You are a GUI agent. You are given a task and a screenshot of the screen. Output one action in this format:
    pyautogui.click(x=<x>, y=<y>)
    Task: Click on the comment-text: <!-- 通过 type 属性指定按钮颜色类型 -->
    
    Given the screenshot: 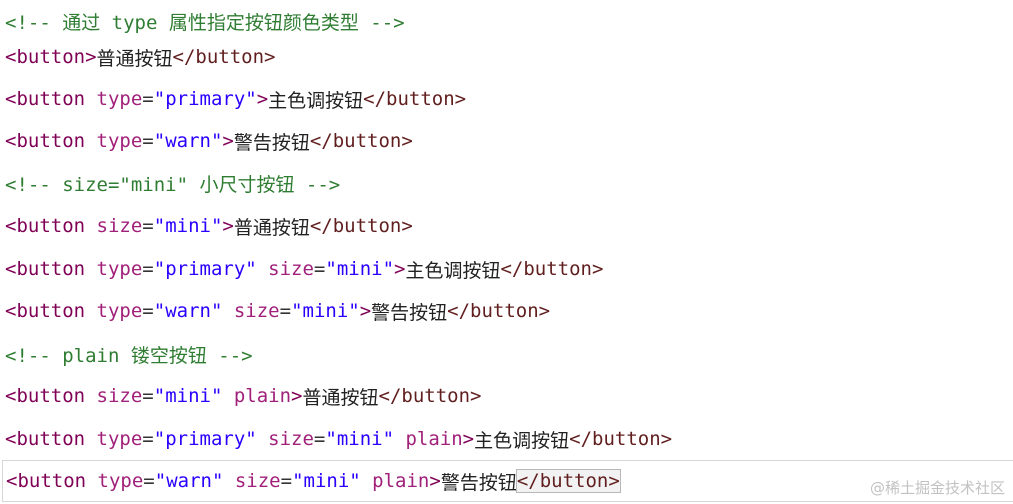 What is the action you would take?
    pyautogui.click(x=205, y=22)
    